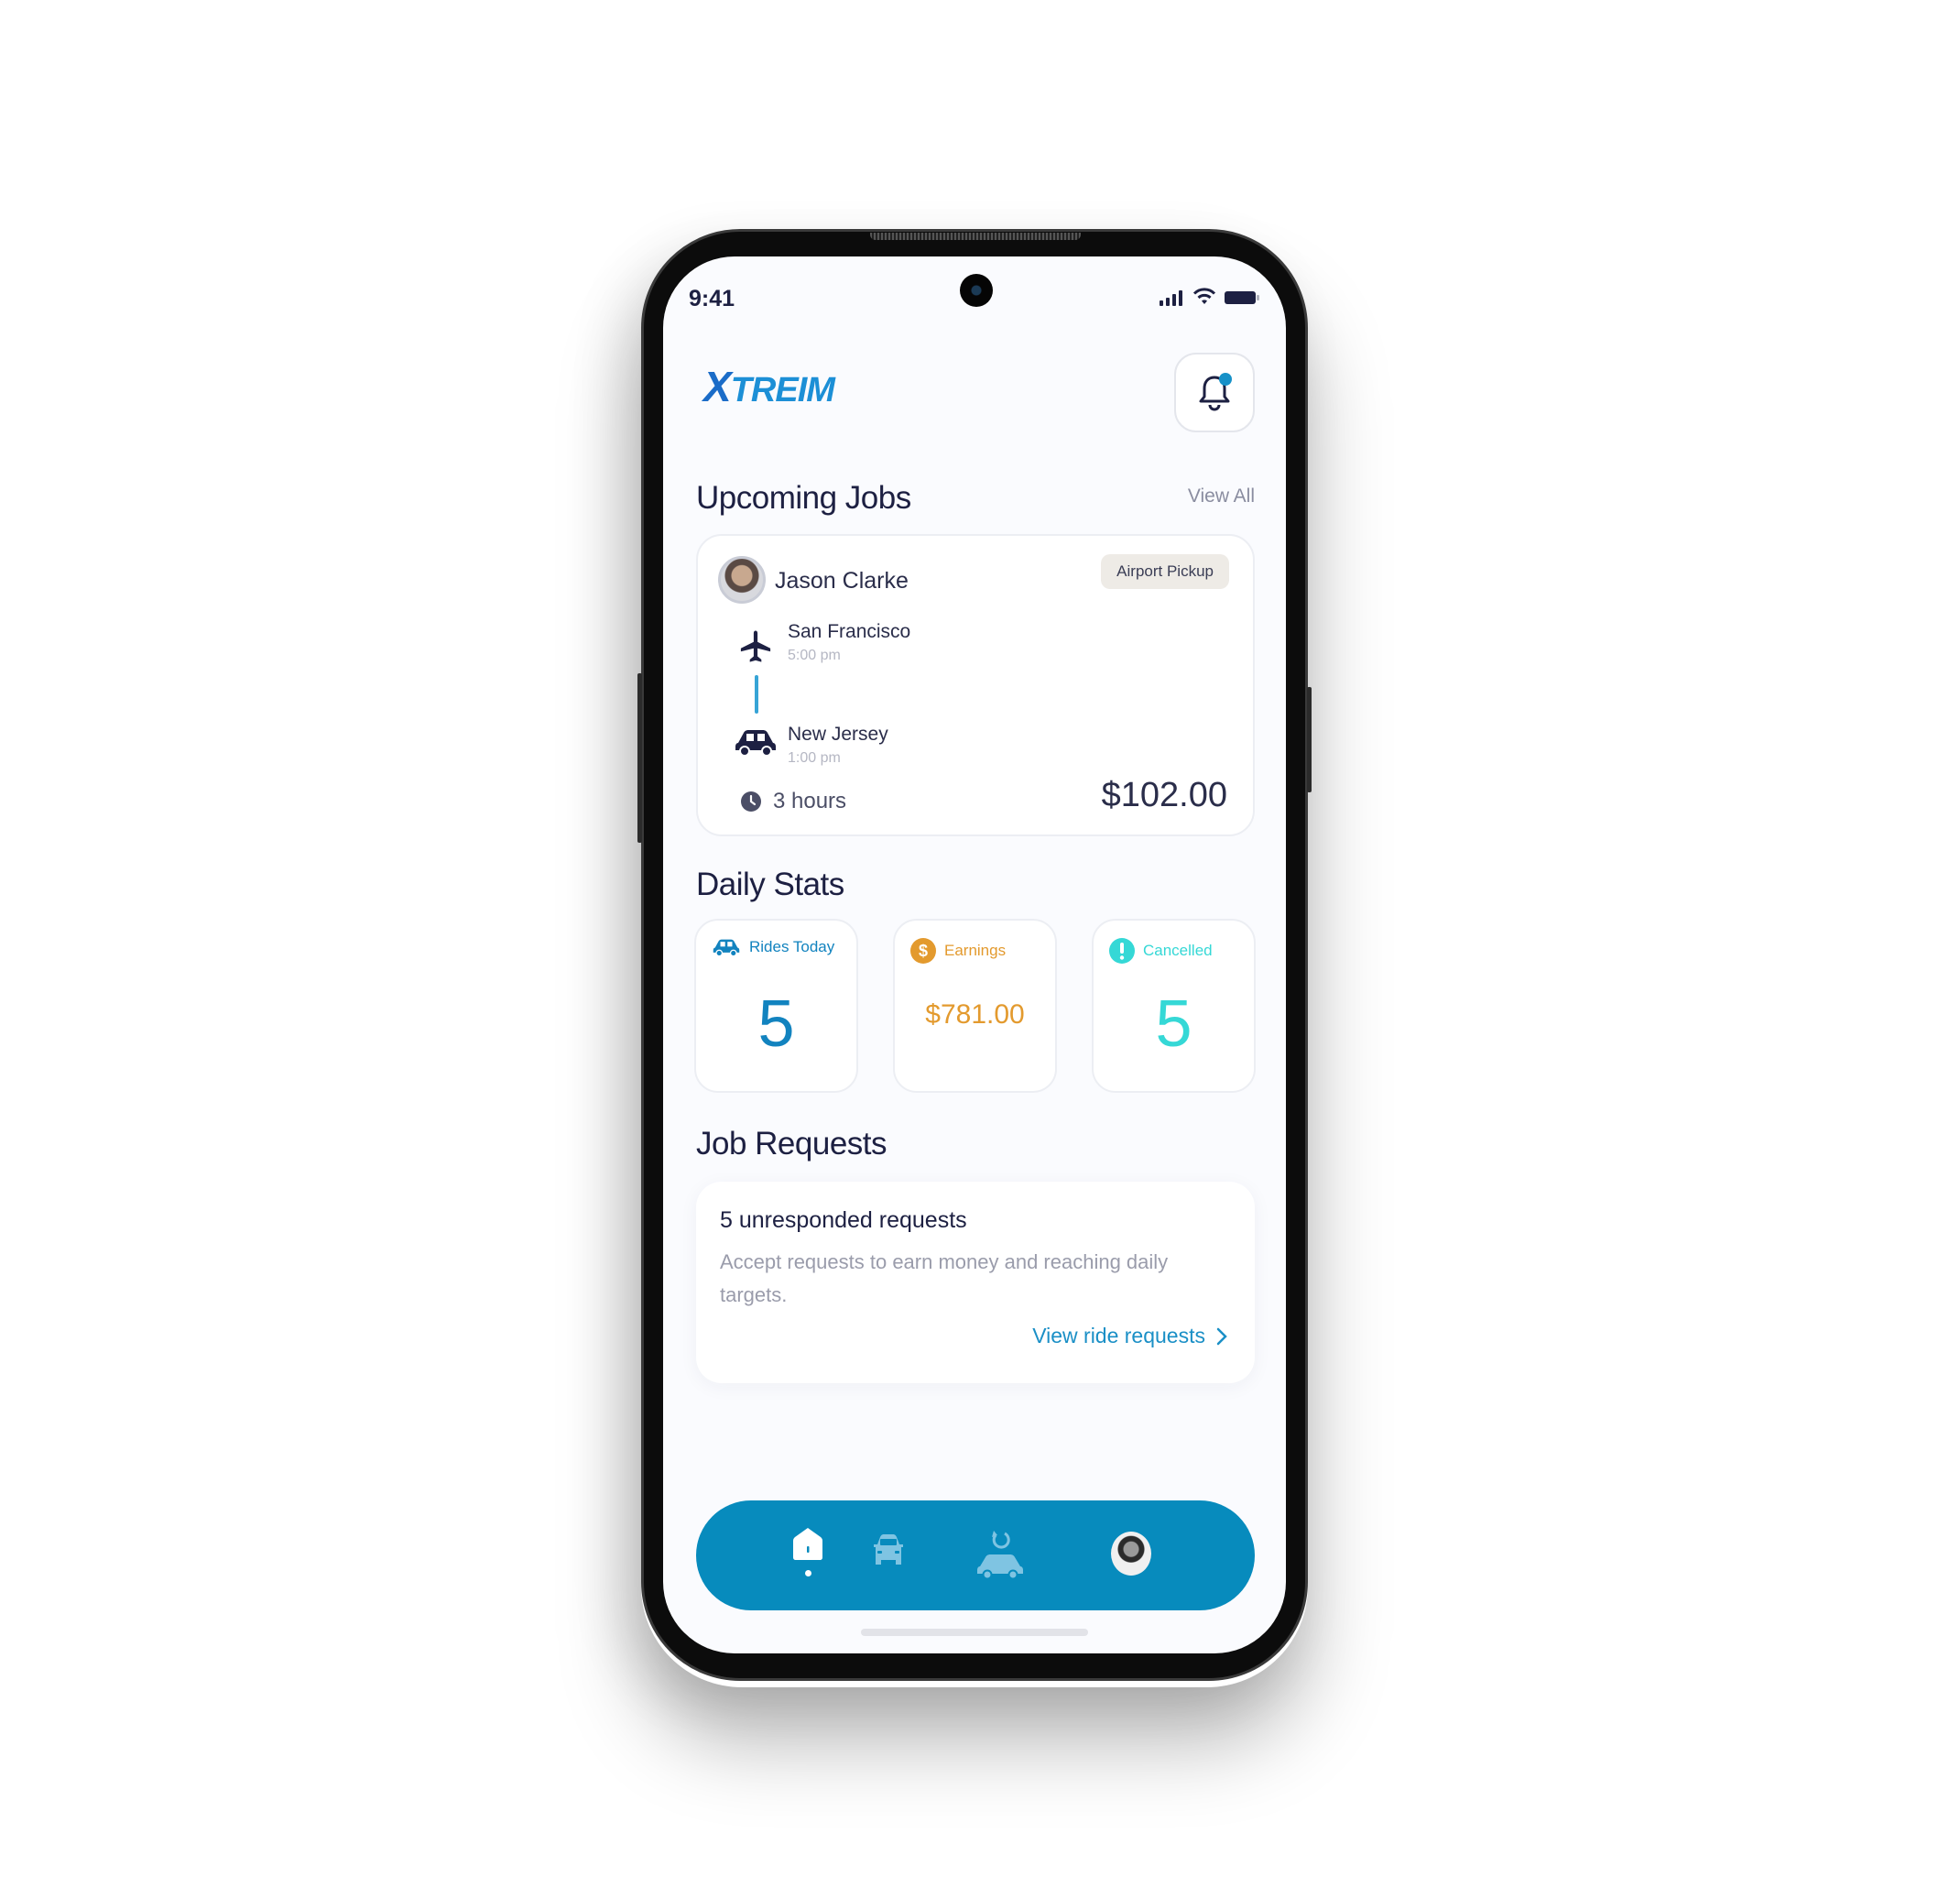 The width and height of the screenshot is (1960, 1887). What do you see at coordinates (814, 655) in the screenshot?
I see `pickup-time: 5:00 pm` at bounding box center [814, 655].